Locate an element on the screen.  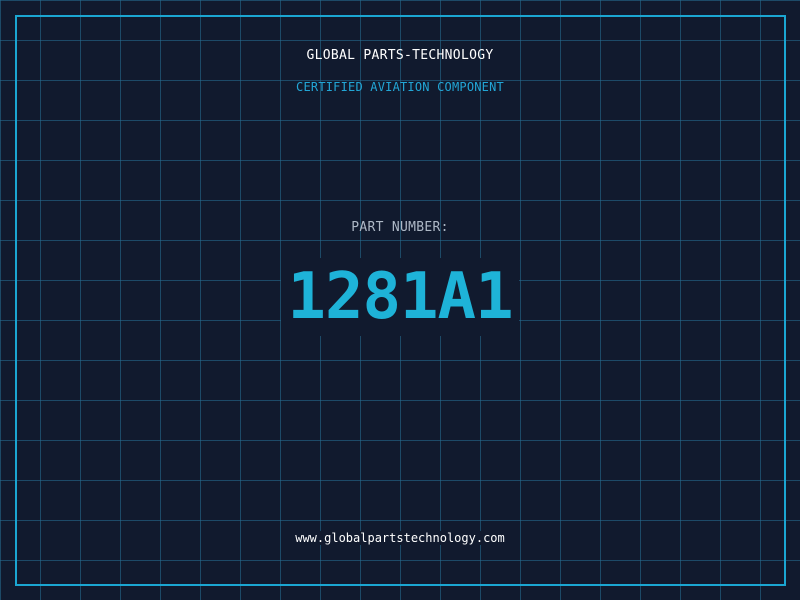
component-subtitle: CERTIFIED AVIATION COMPONENT is located at coordinates (400, 87).